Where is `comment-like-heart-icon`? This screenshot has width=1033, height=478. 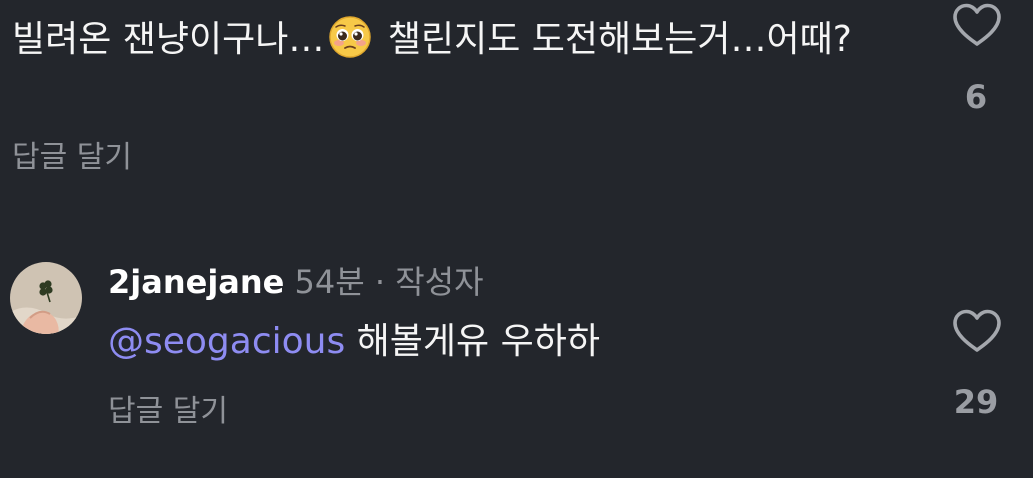 comment-like-heart-icon is located at coordinates (977, 25).